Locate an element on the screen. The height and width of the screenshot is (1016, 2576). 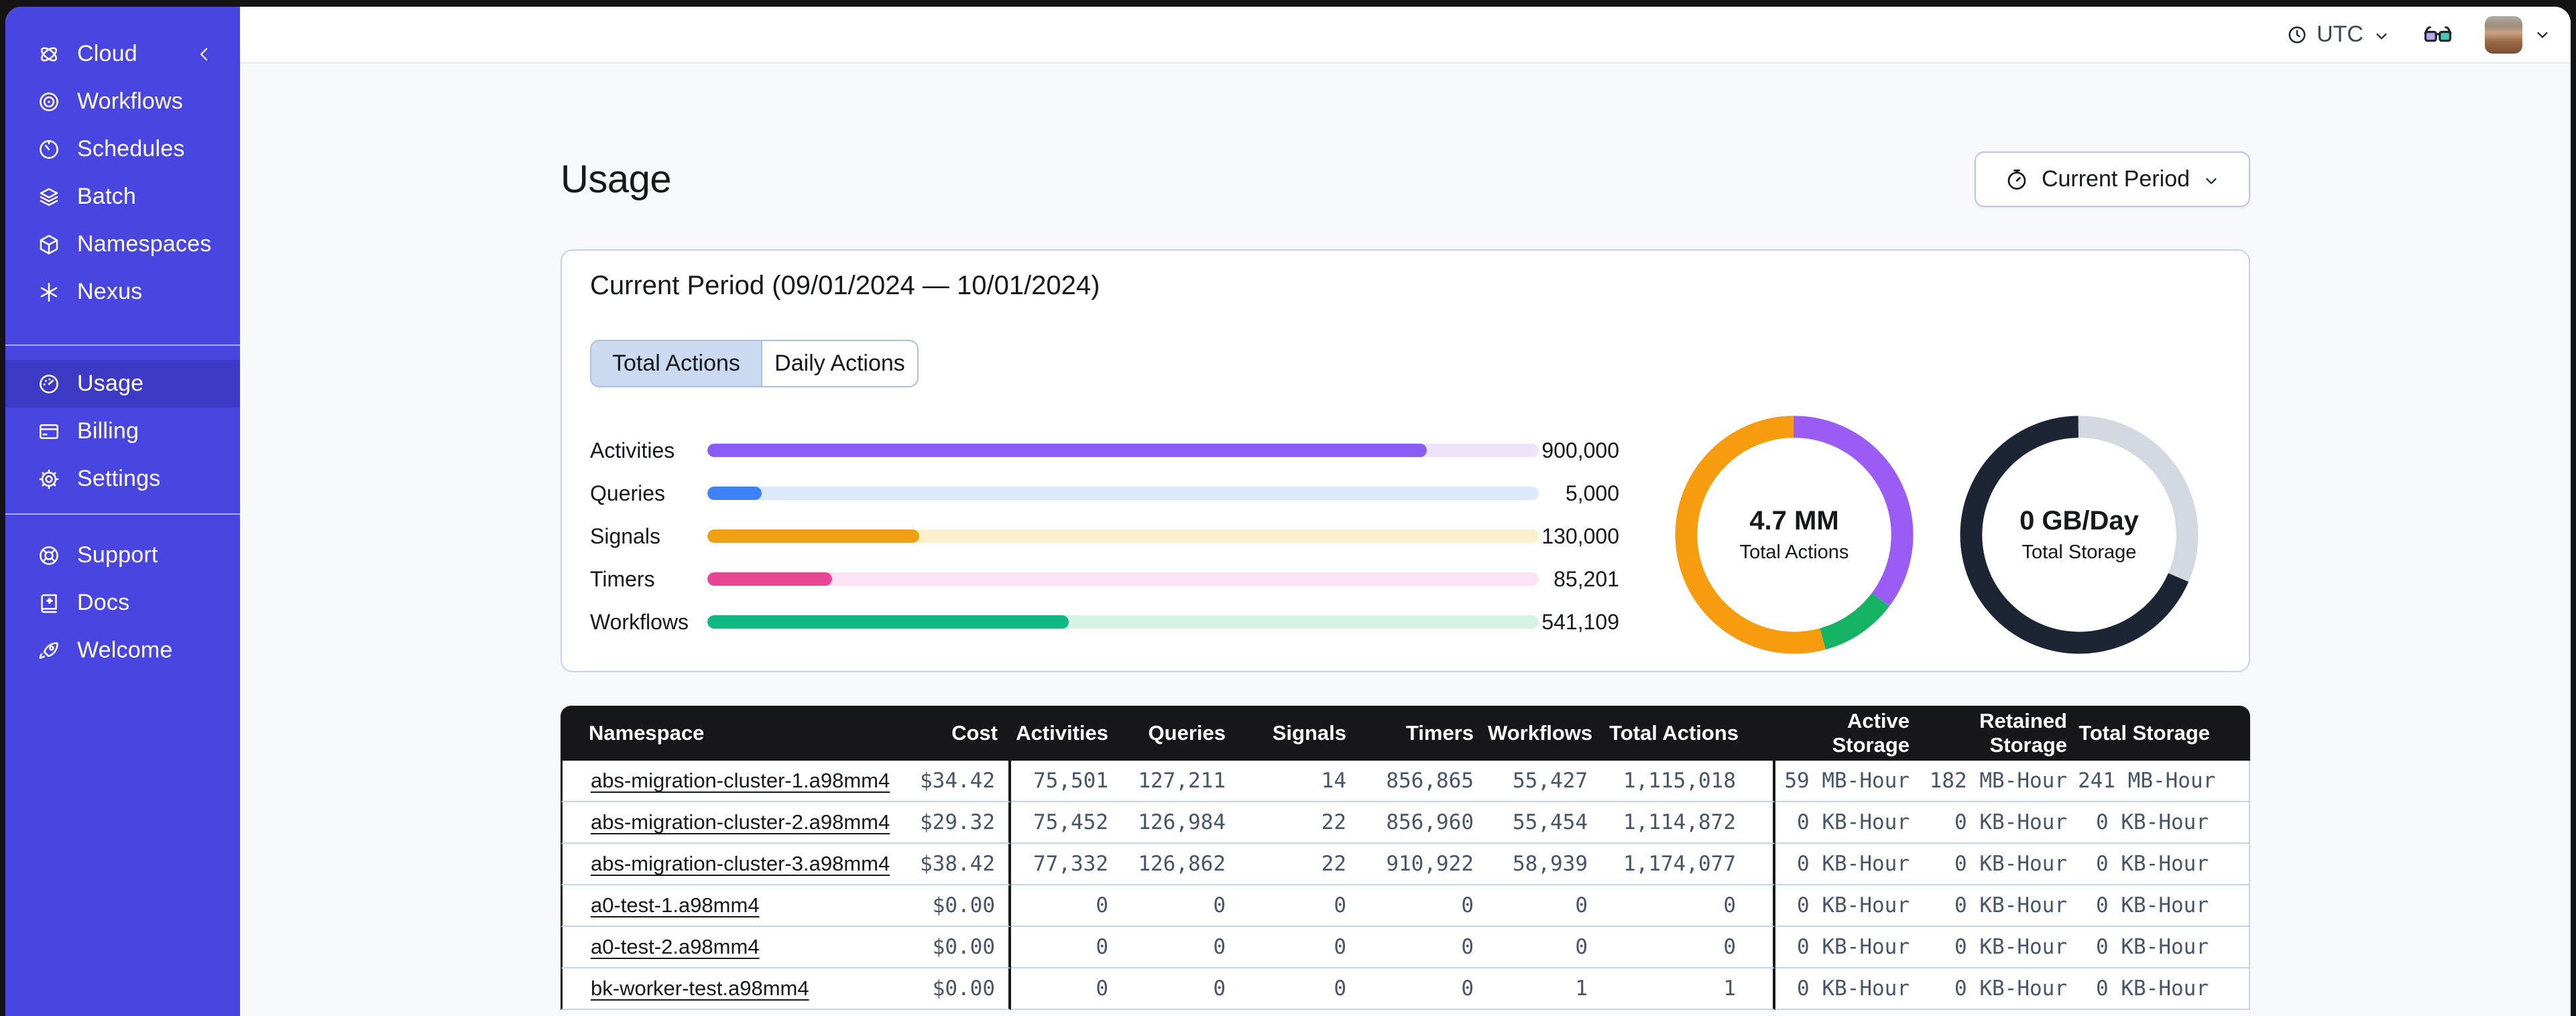
sidebar-item-batch: Batch is located at coordinates (122, 196).